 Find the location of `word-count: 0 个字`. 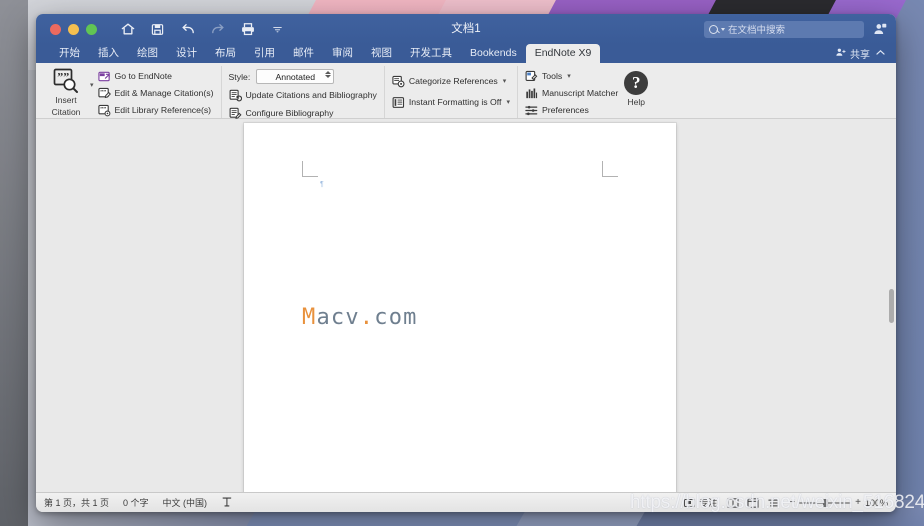

word-count: 0 个字 is located at coordinates (136, 502).